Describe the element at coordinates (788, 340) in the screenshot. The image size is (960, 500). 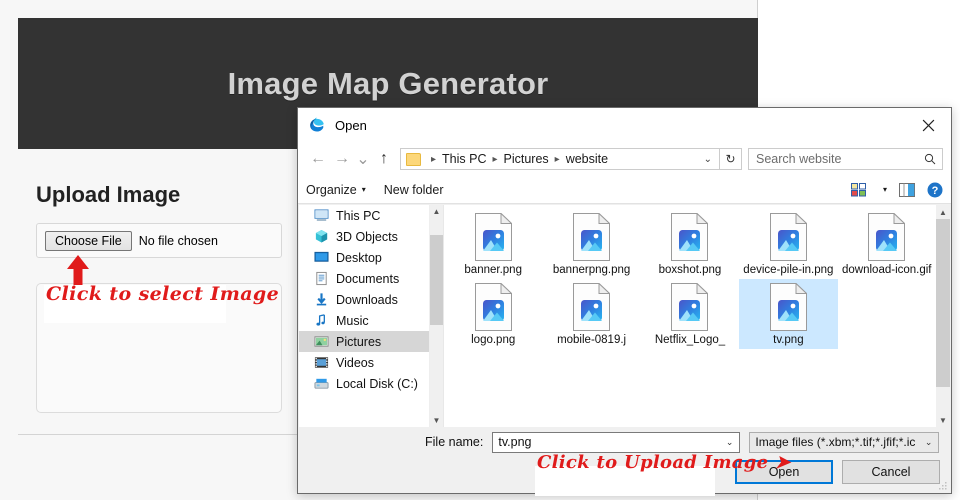
I see `file-name-label: tv.png` at that location.